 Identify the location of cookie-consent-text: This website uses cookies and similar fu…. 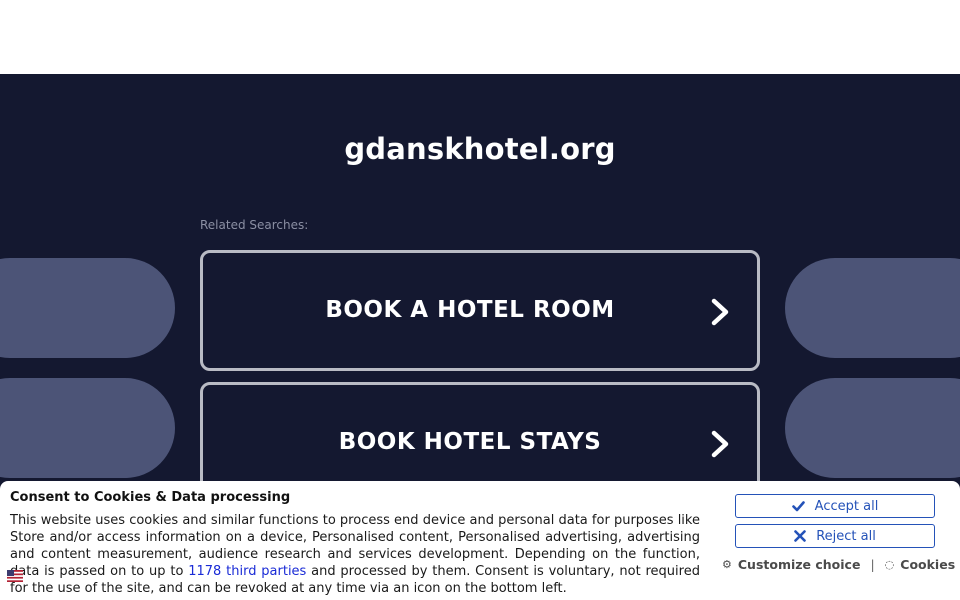
(355, 554).